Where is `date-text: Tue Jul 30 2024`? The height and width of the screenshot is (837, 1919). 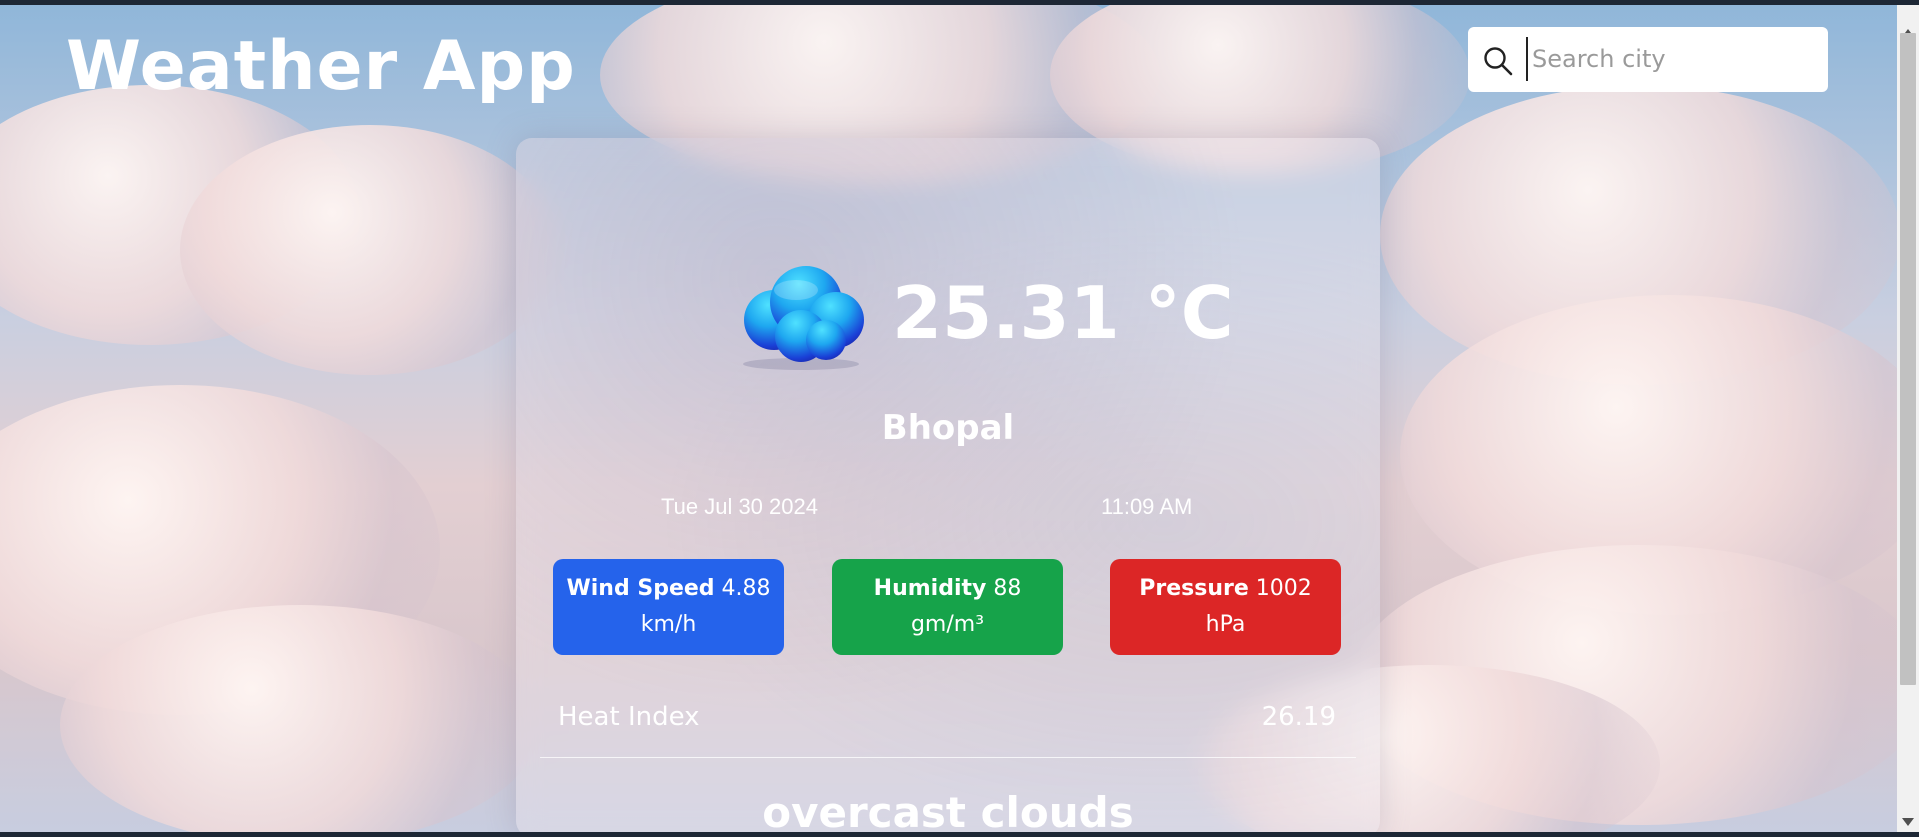
date-text: Tue Jul 30 2024 is located at coordinates (739, 506).